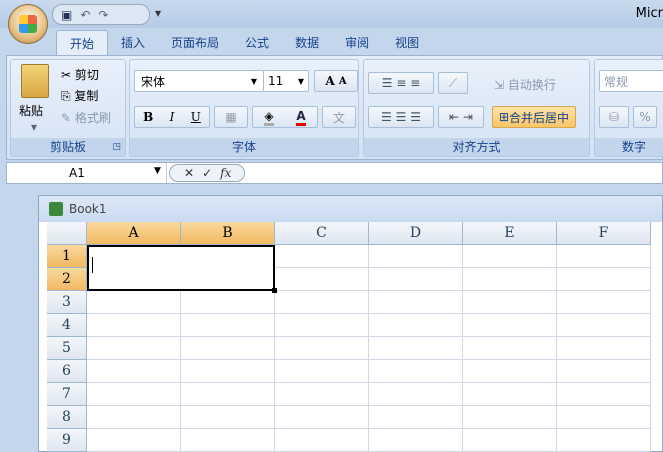 This screenshot has width=663, height=452. I want to click on fill-color-icon: ◈, so click(269, 117).